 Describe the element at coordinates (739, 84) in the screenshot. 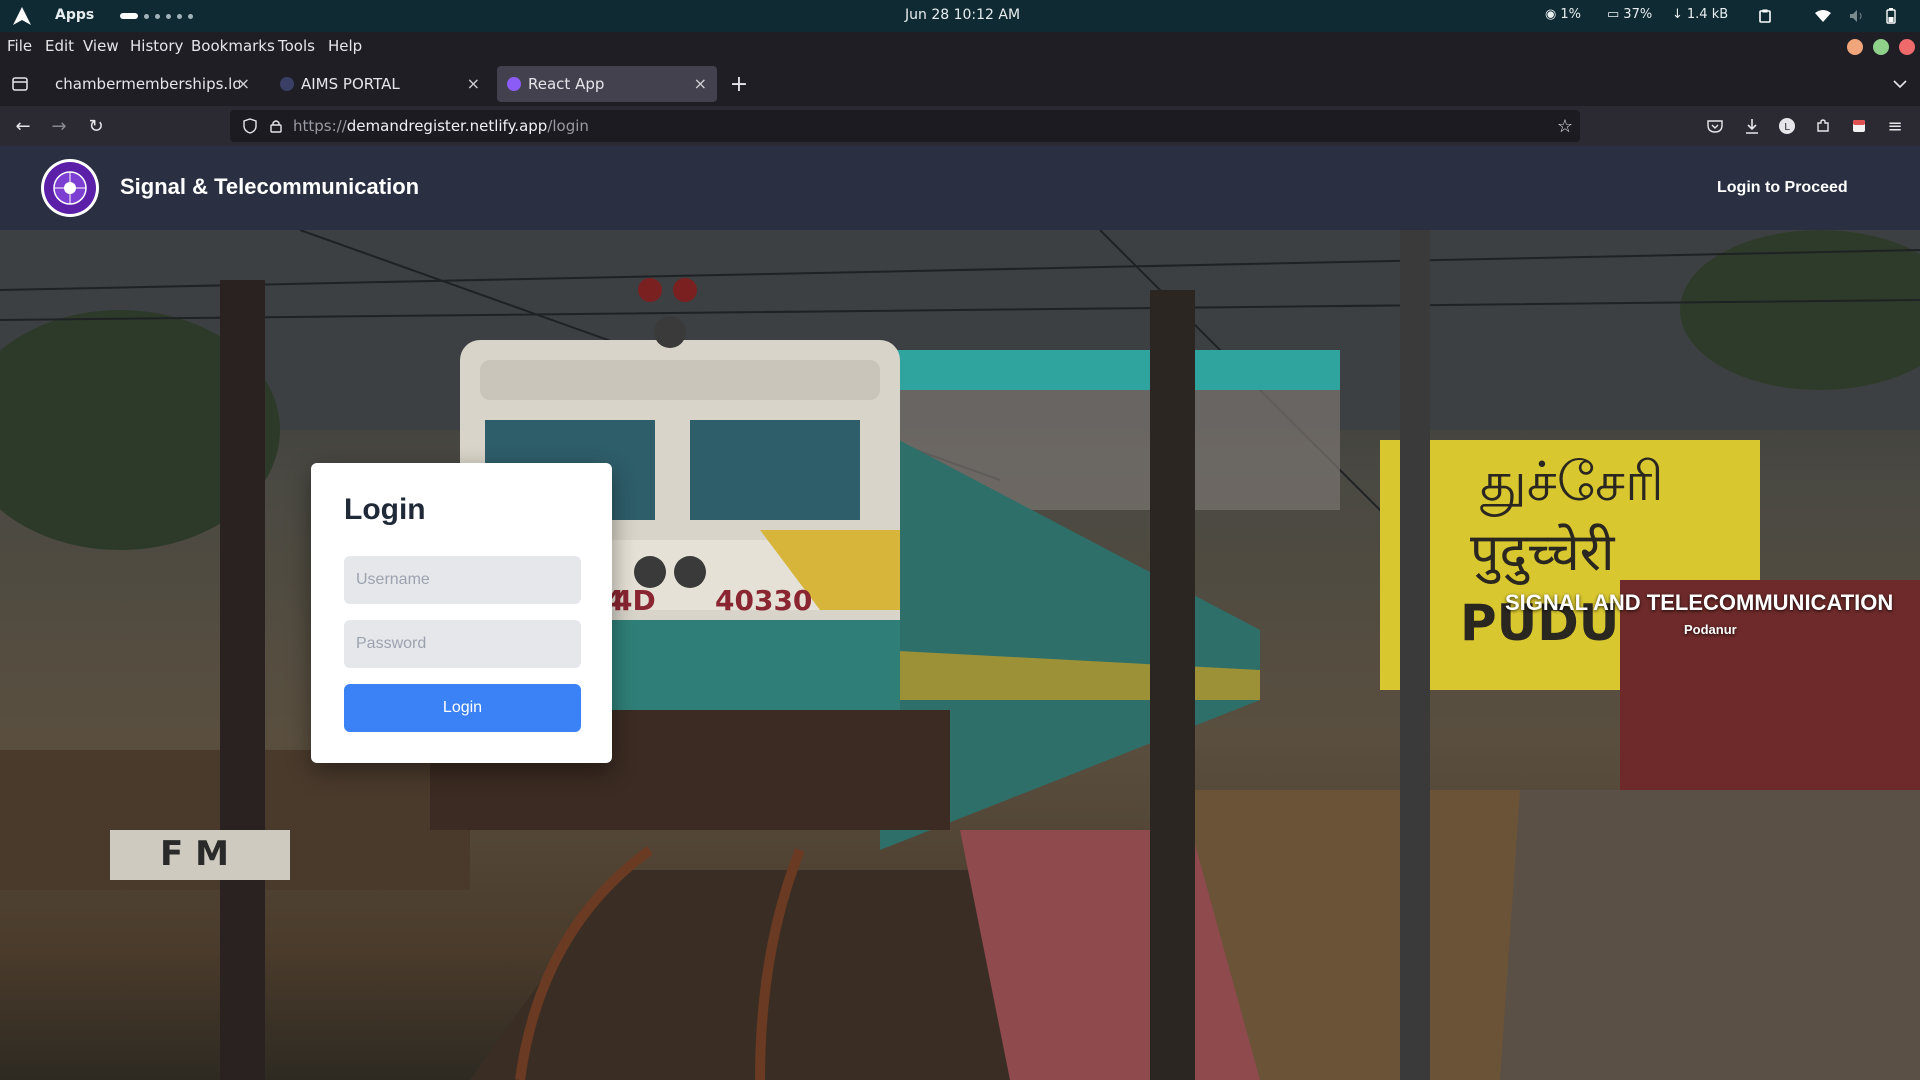

I see `new-tab-button: +` at that location.